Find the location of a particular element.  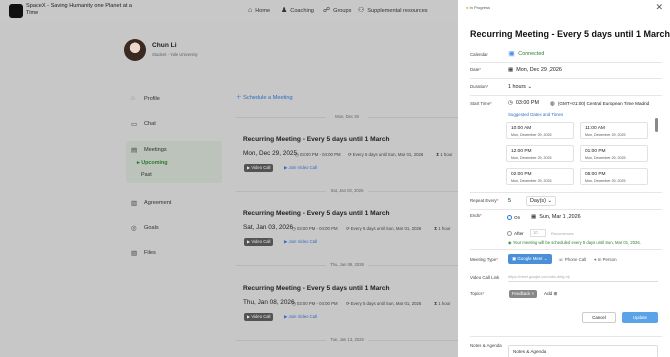

slots-scrollbar is located at coordinates (656, 125).